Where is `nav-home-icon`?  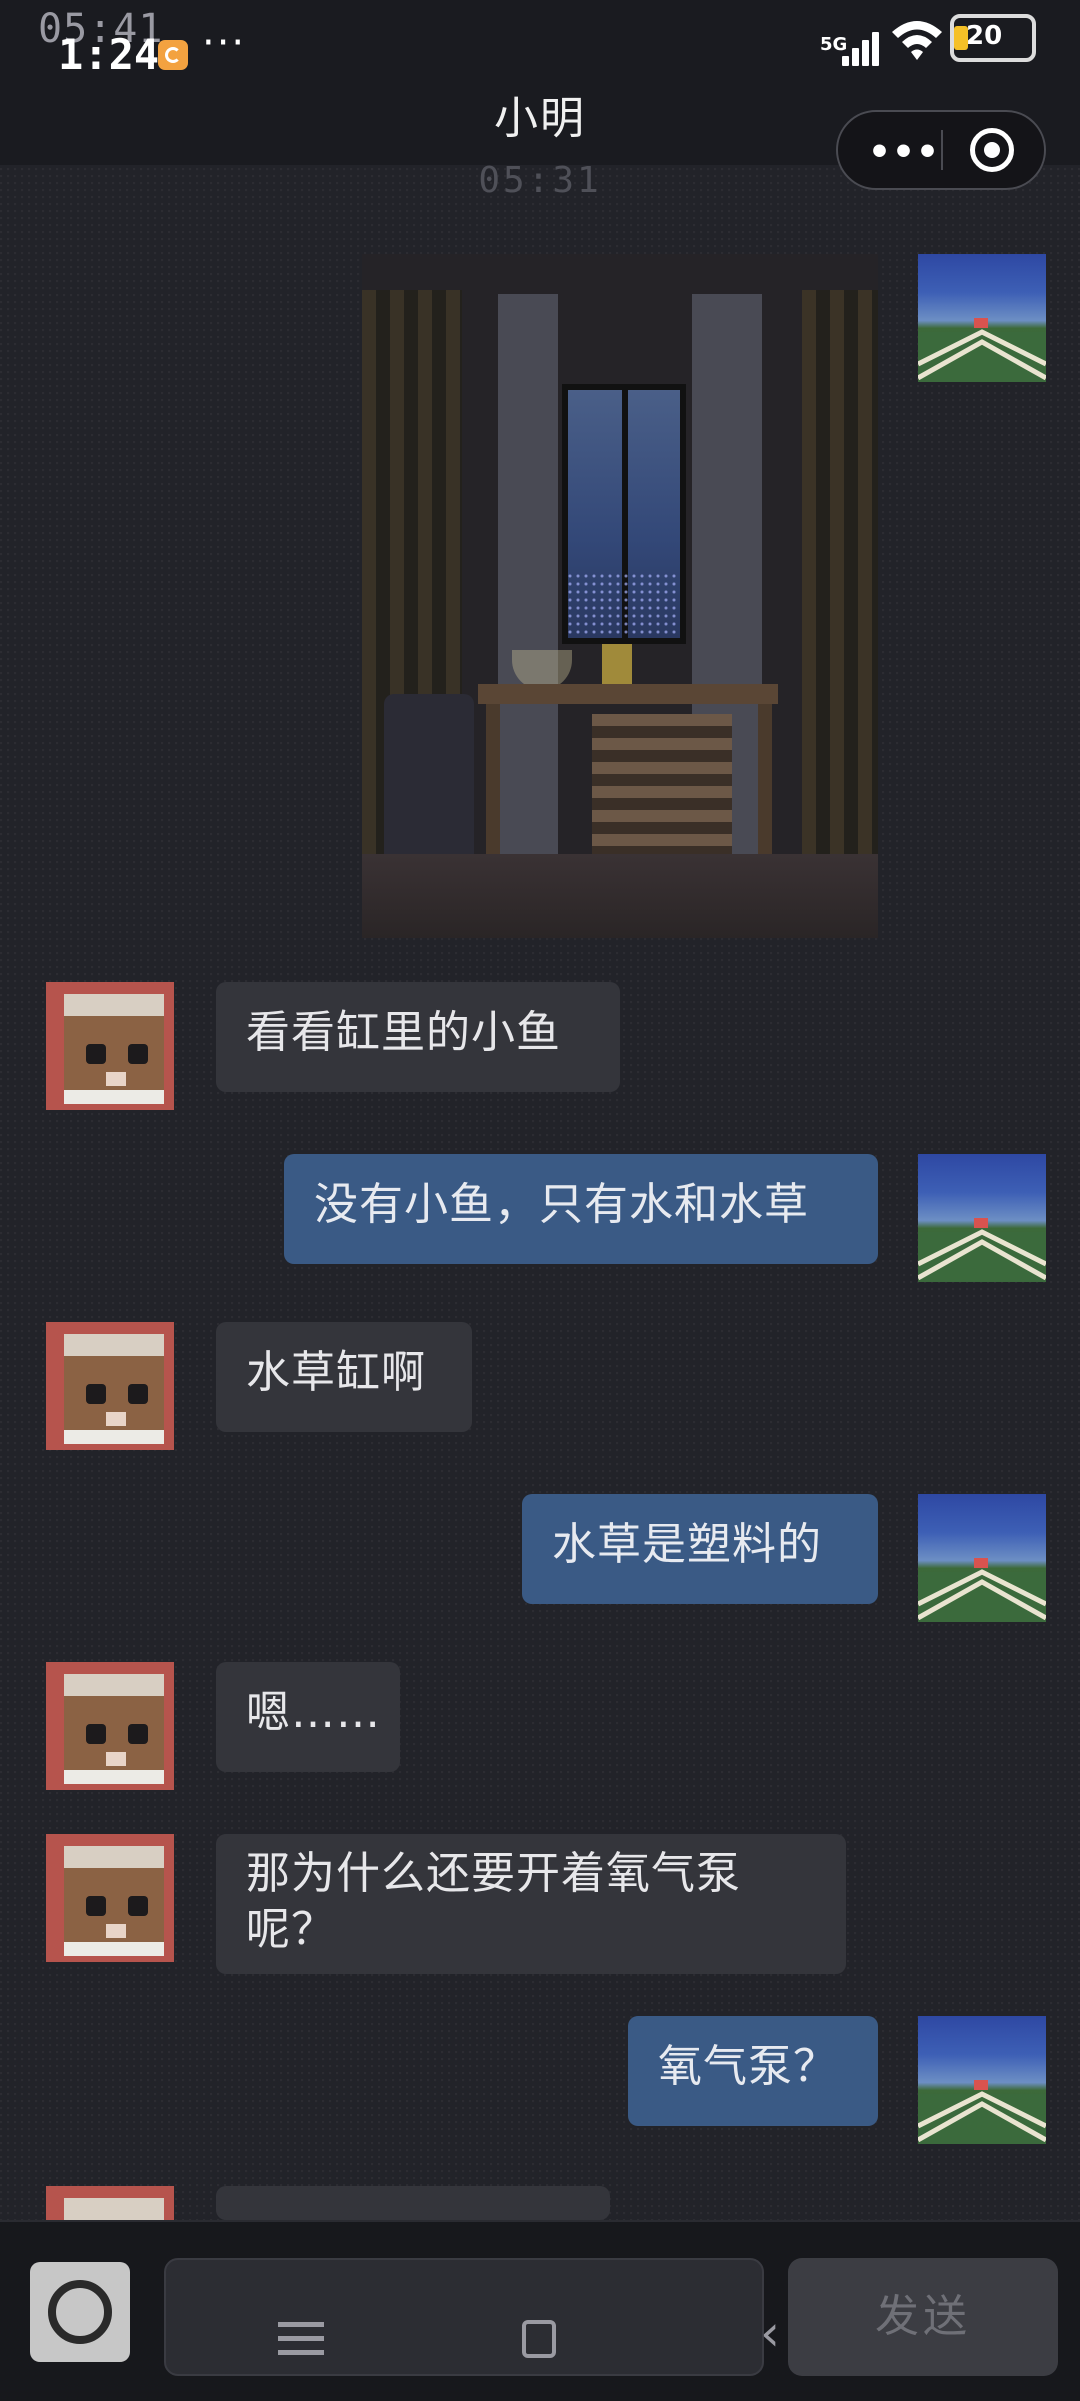
nav-home-icon is located at coordinates (539, 2339).